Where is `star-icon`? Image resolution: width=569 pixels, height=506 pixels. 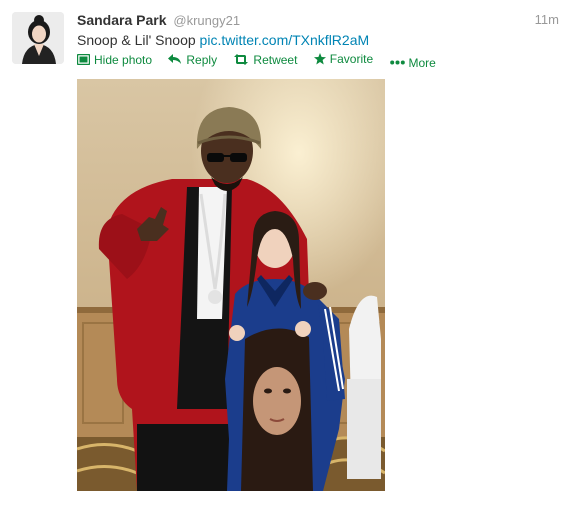
star-icon is located at coordinates (319, 59).